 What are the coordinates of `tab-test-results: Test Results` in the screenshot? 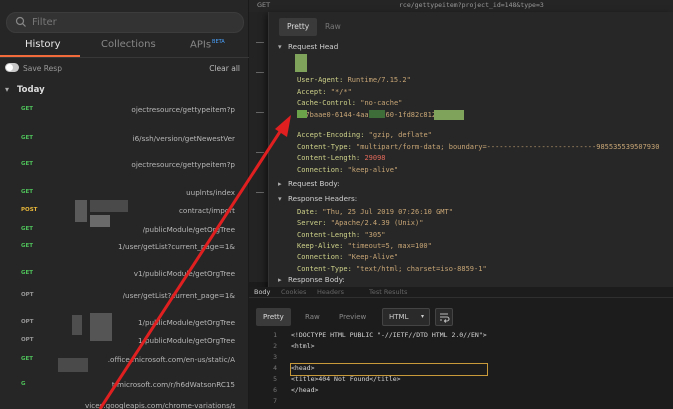 It's located at (388, 292).